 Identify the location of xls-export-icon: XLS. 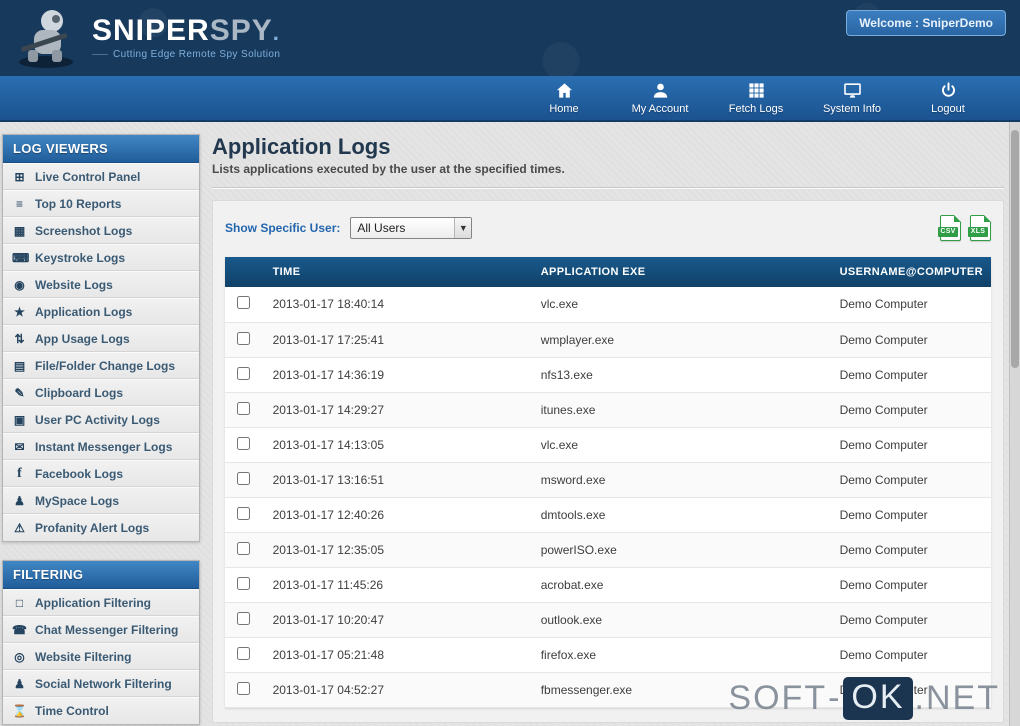
(979, 228).